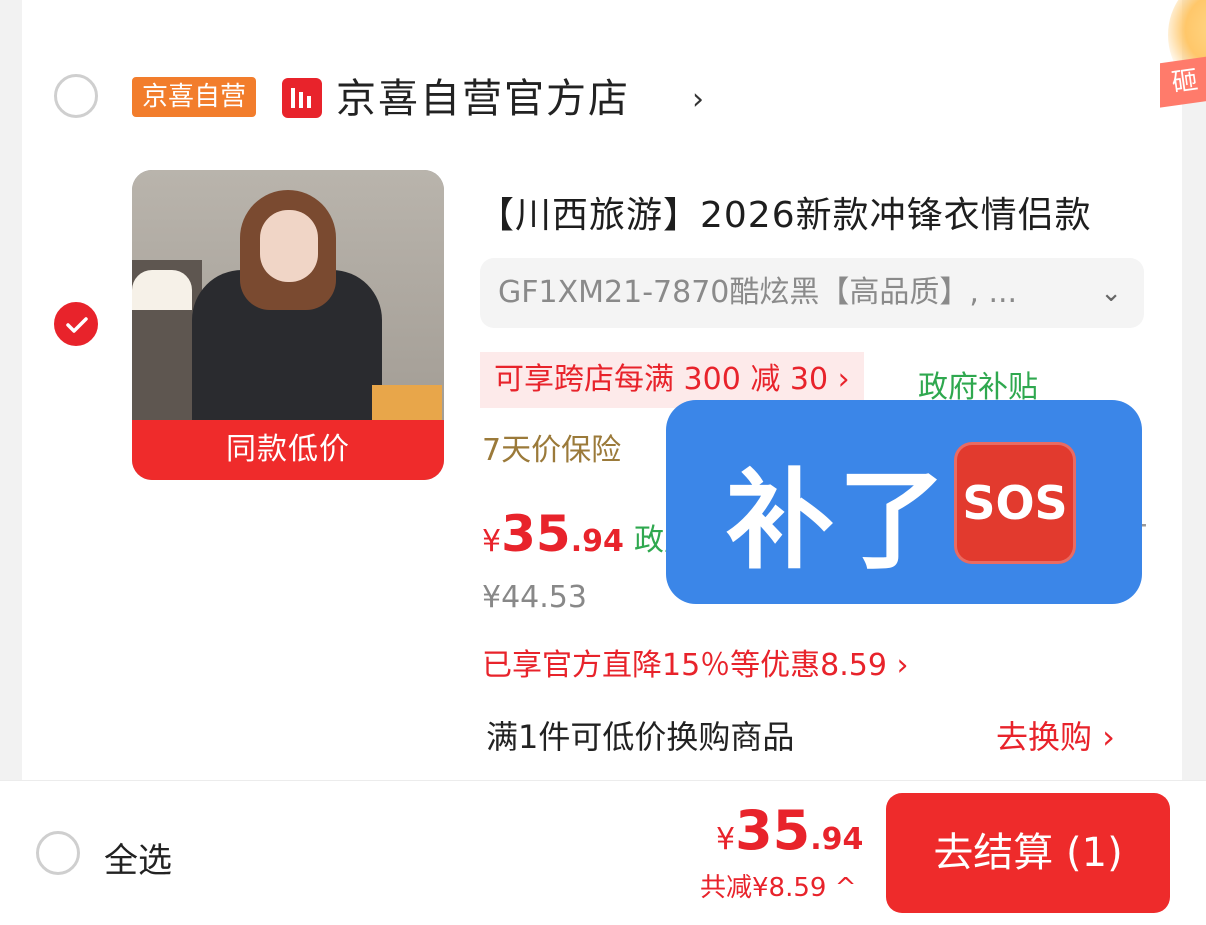 The height and width of the screenshot is (925, 1206). I want to click on corner-ribbon-label: 砸, so click(1184, 82).